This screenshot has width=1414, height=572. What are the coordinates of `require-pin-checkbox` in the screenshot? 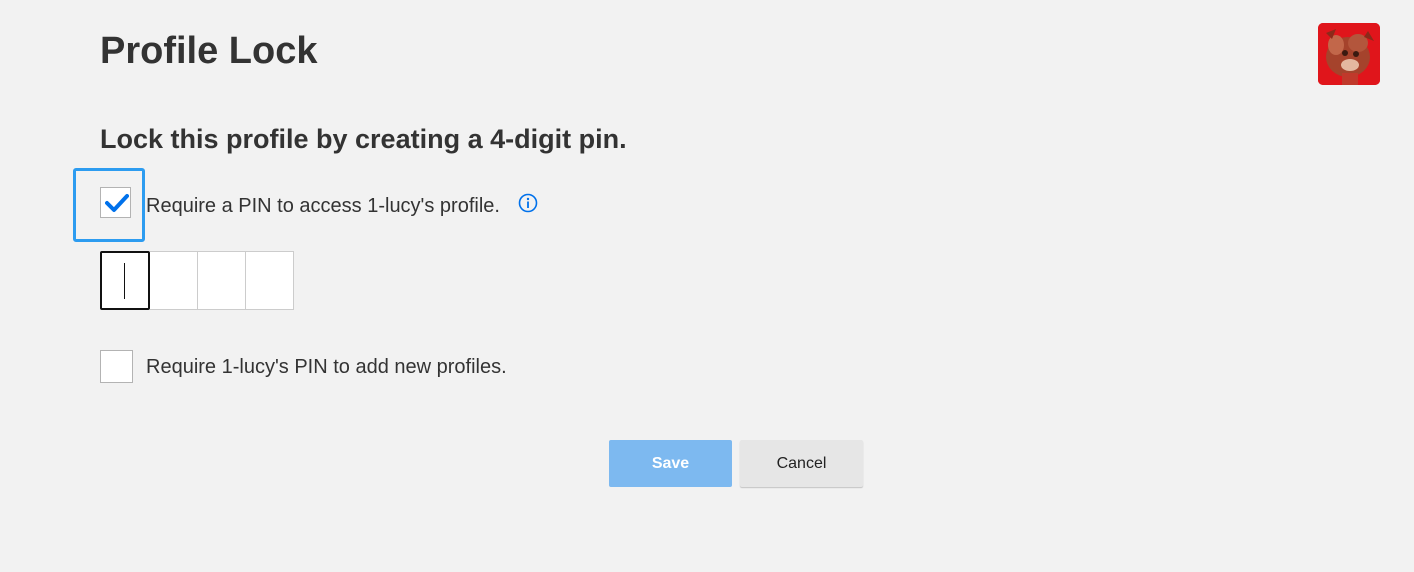 It's located at (115, 202).